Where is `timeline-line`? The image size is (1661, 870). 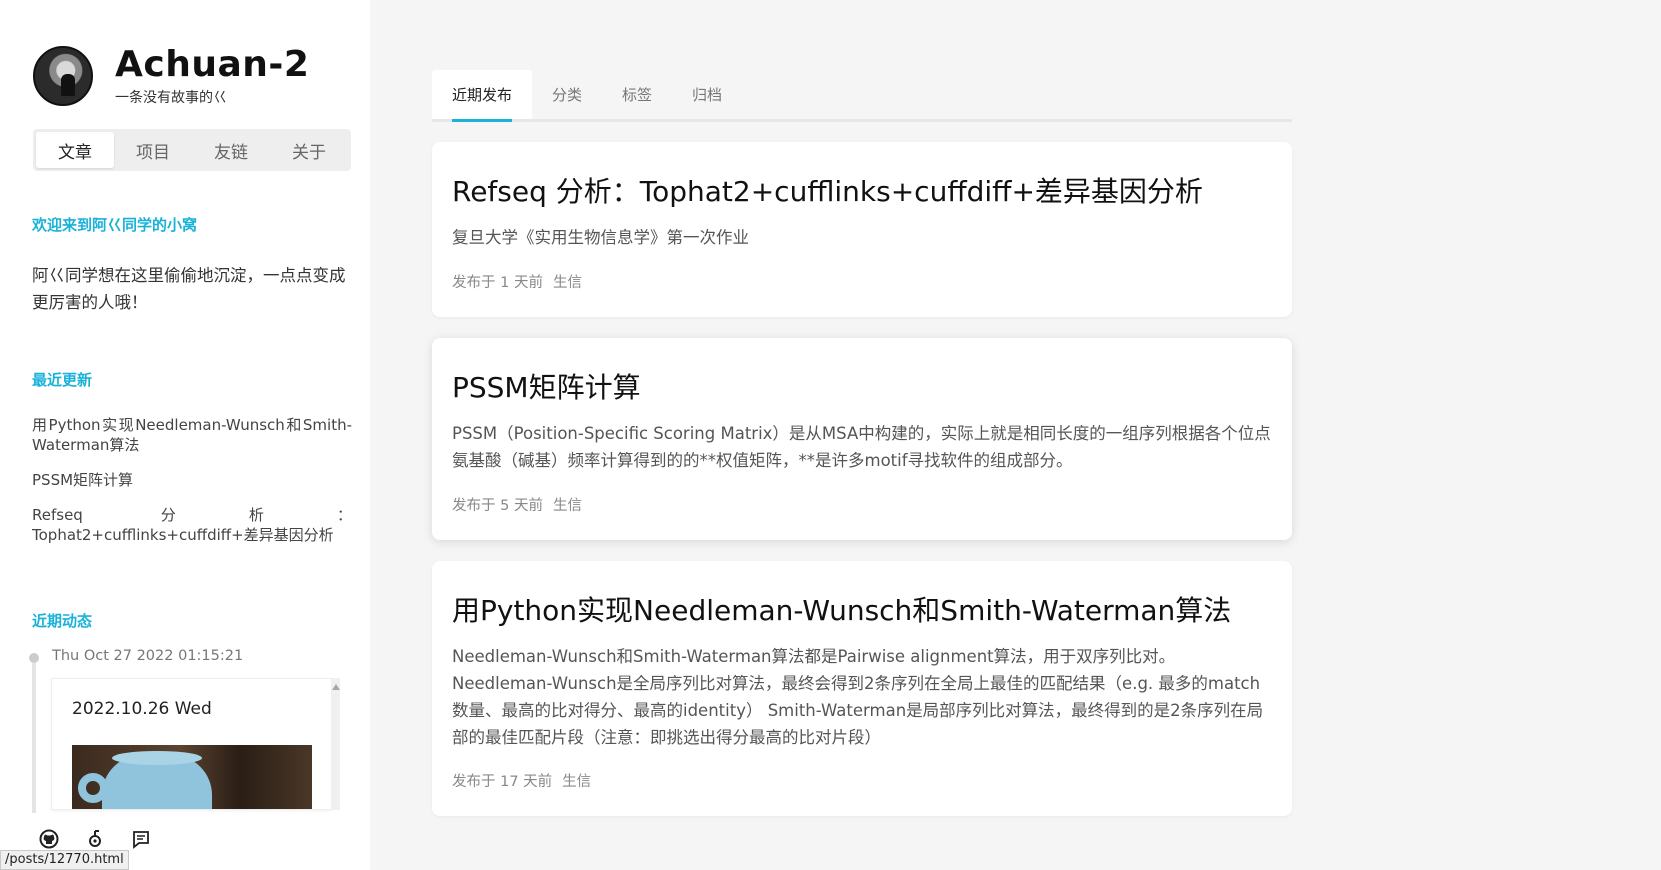 timeline-line is located at coordinates (34, 738).